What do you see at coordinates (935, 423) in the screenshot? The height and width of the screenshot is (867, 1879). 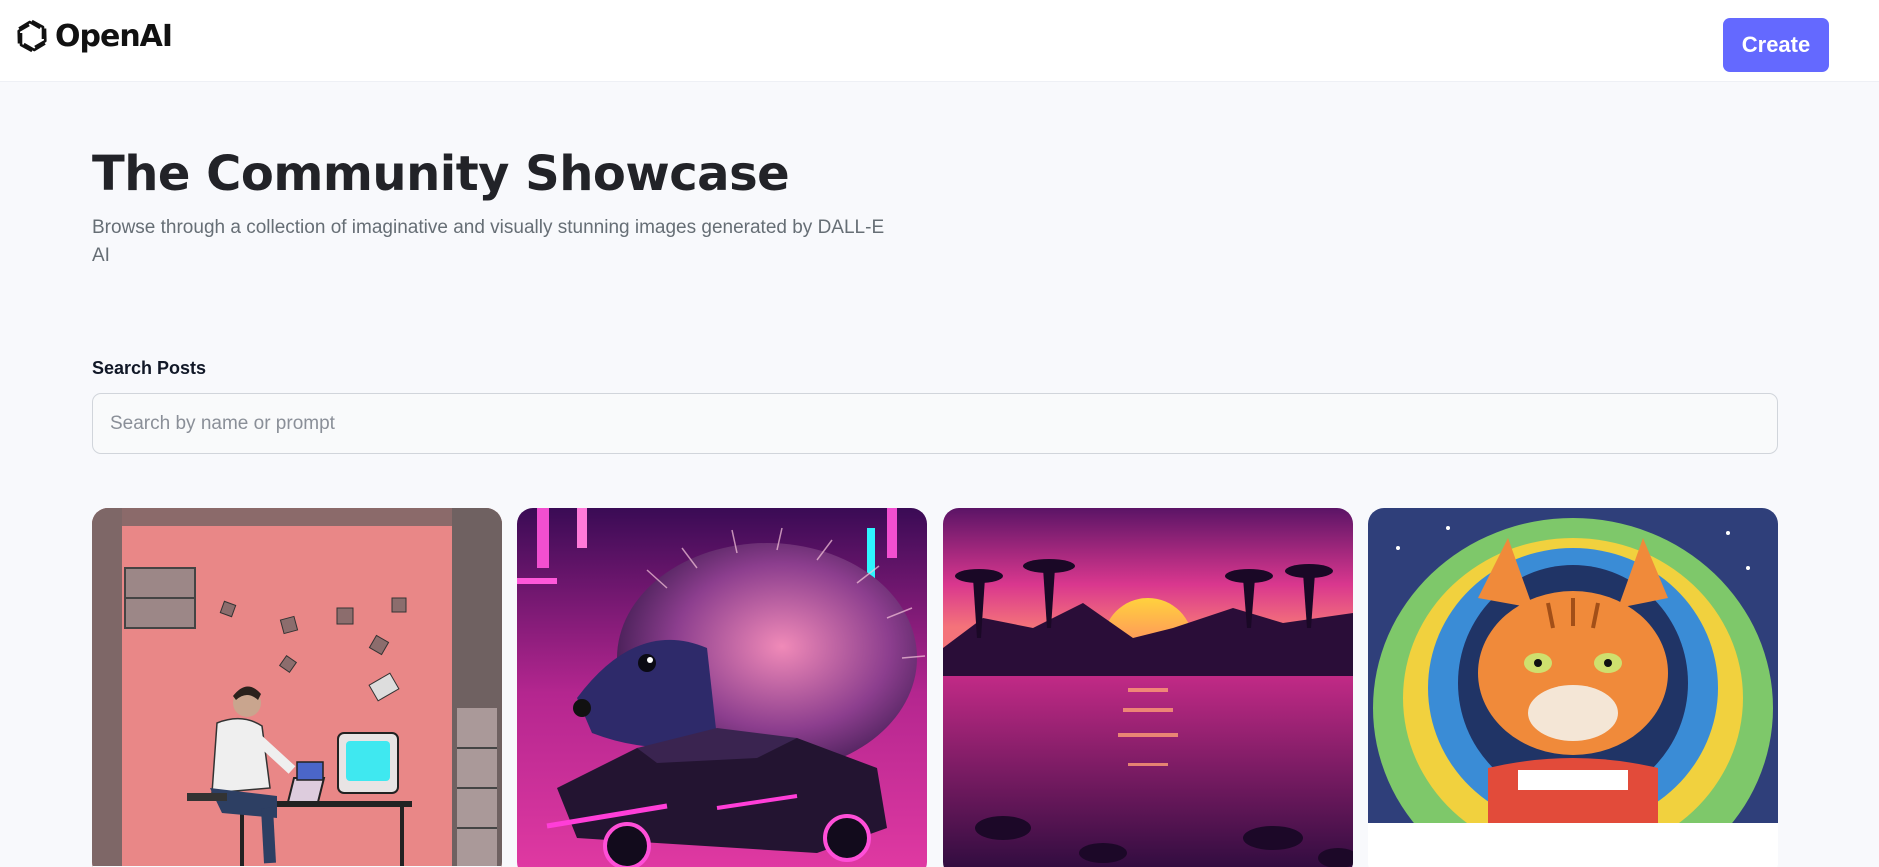 I see `search-input` at bounding box center [935, 423].